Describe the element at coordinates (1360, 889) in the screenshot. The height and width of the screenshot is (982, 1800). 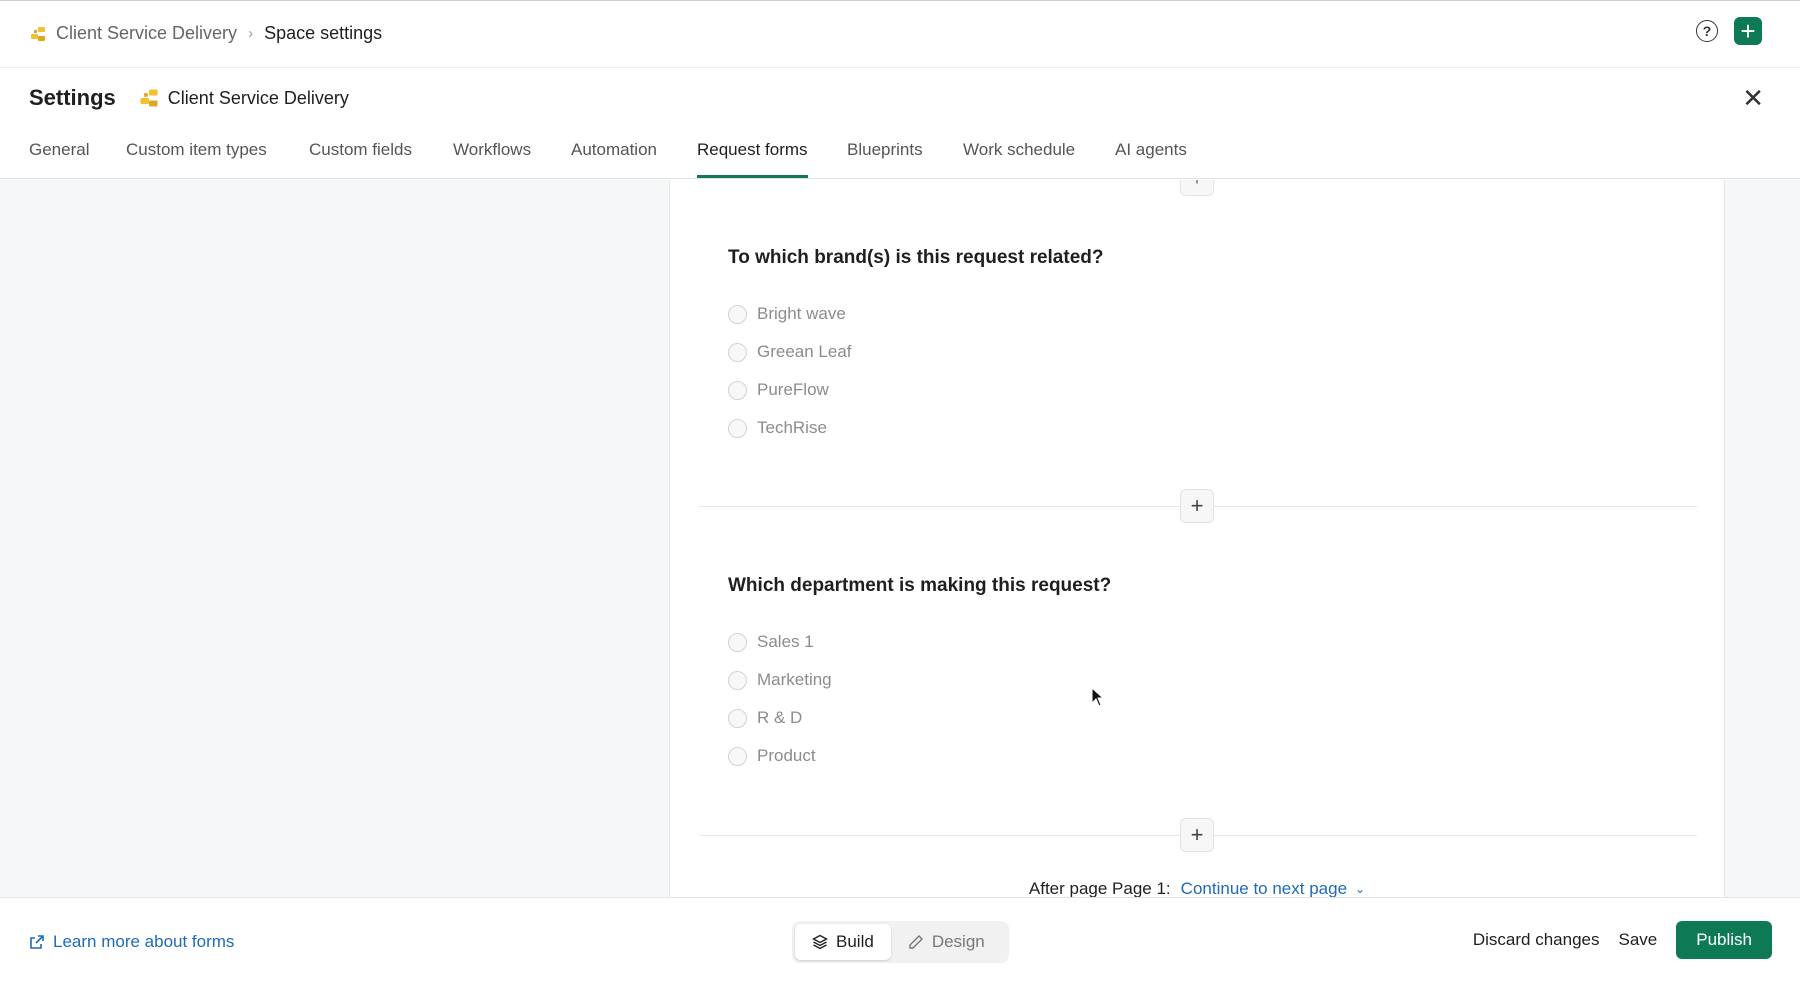
I see `chevron-down-icon: ⌄` at that location.